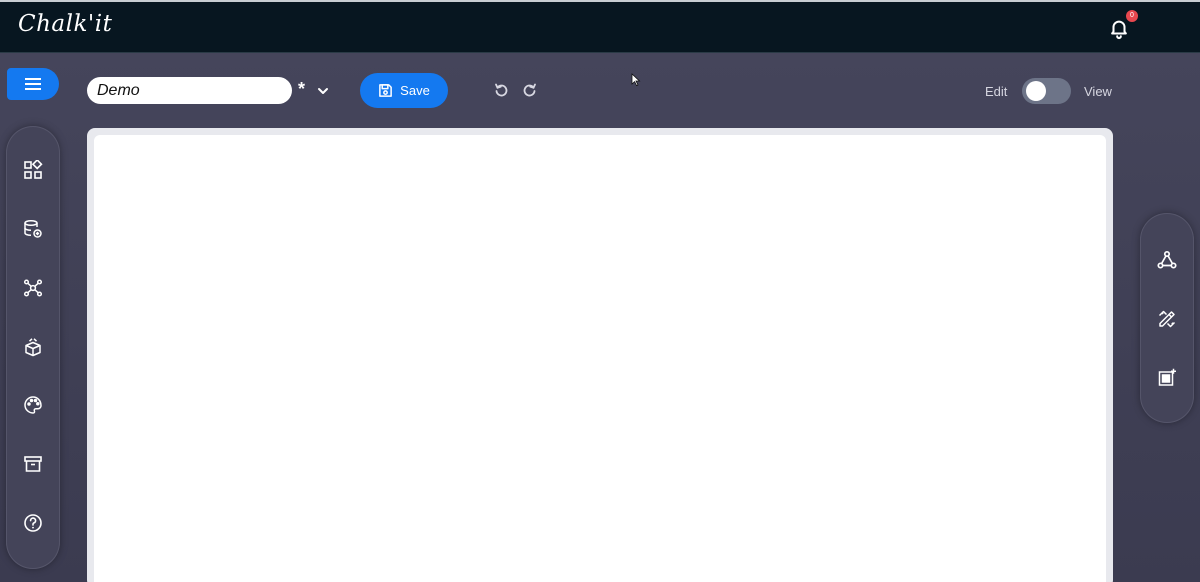  Describe the element at coordinates (530, 90) in the screenshot. I see `redo-icon` at that location.